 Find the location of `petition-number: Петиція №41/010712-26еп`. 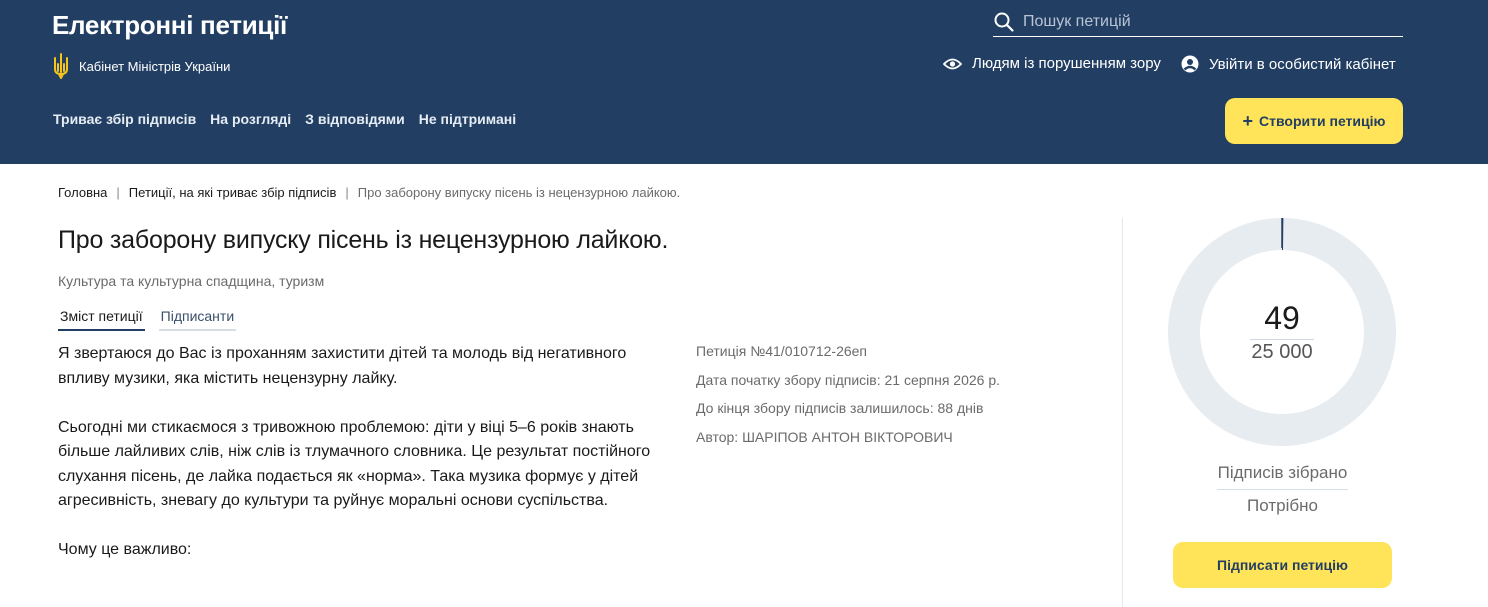

petition-number: Петиція №41/010712-26еп is located at coordinates (782, 351).